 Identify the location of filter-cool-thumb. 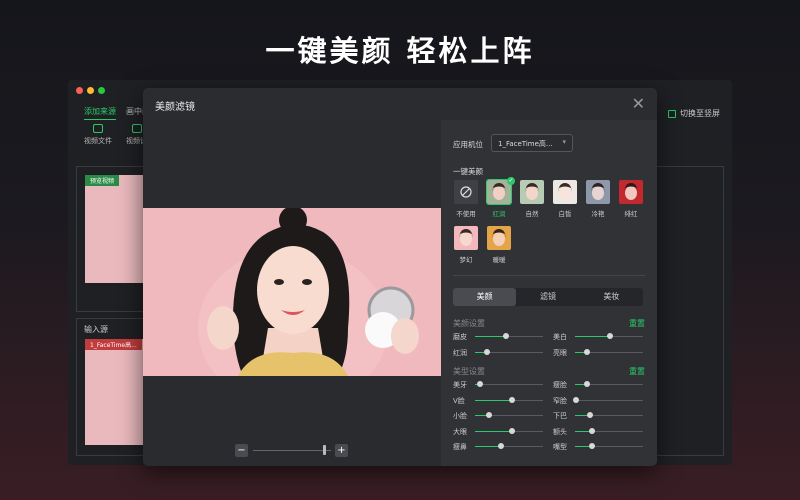
(598, 192).